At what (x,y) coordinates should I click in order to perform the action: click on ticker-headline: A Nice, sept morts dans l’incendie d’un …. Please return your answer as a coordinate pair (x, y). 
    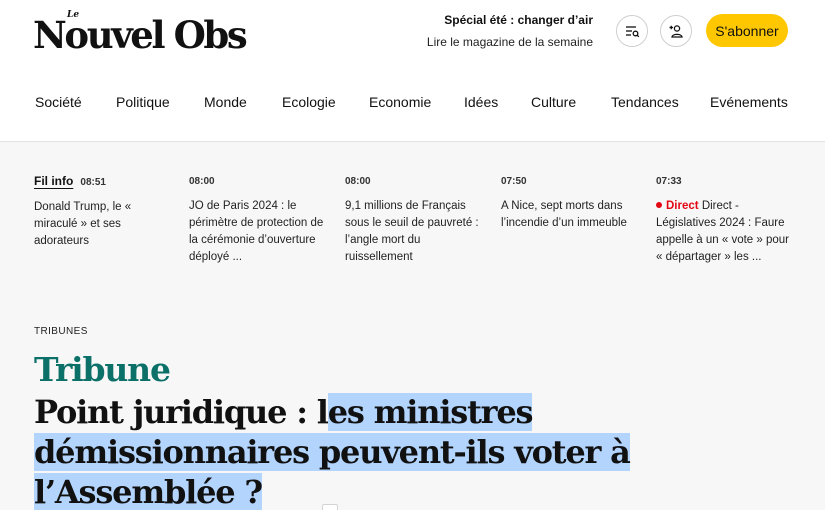
    Looking at the image, I should click on (570, 215).